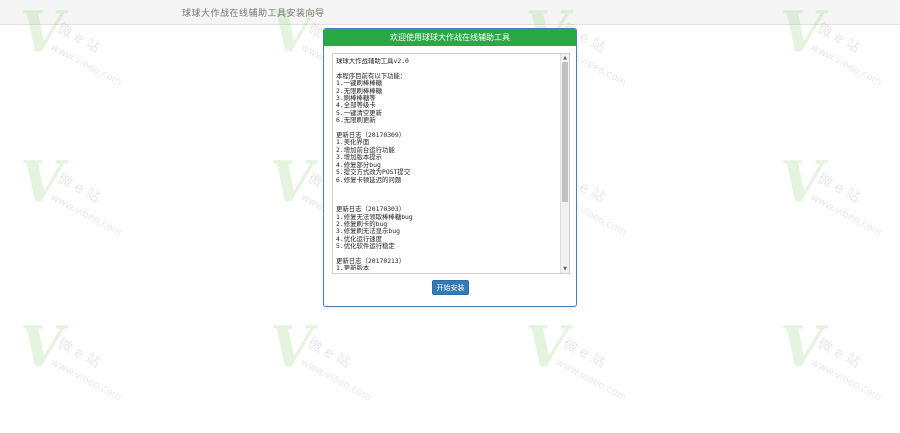 The width and height of the screenshot is (900, 433). What do you see at coordinates (565, 58) in the screenshot?
I see `scroll-up-arrow-icon: ▲` at bounding box center [565, 58].